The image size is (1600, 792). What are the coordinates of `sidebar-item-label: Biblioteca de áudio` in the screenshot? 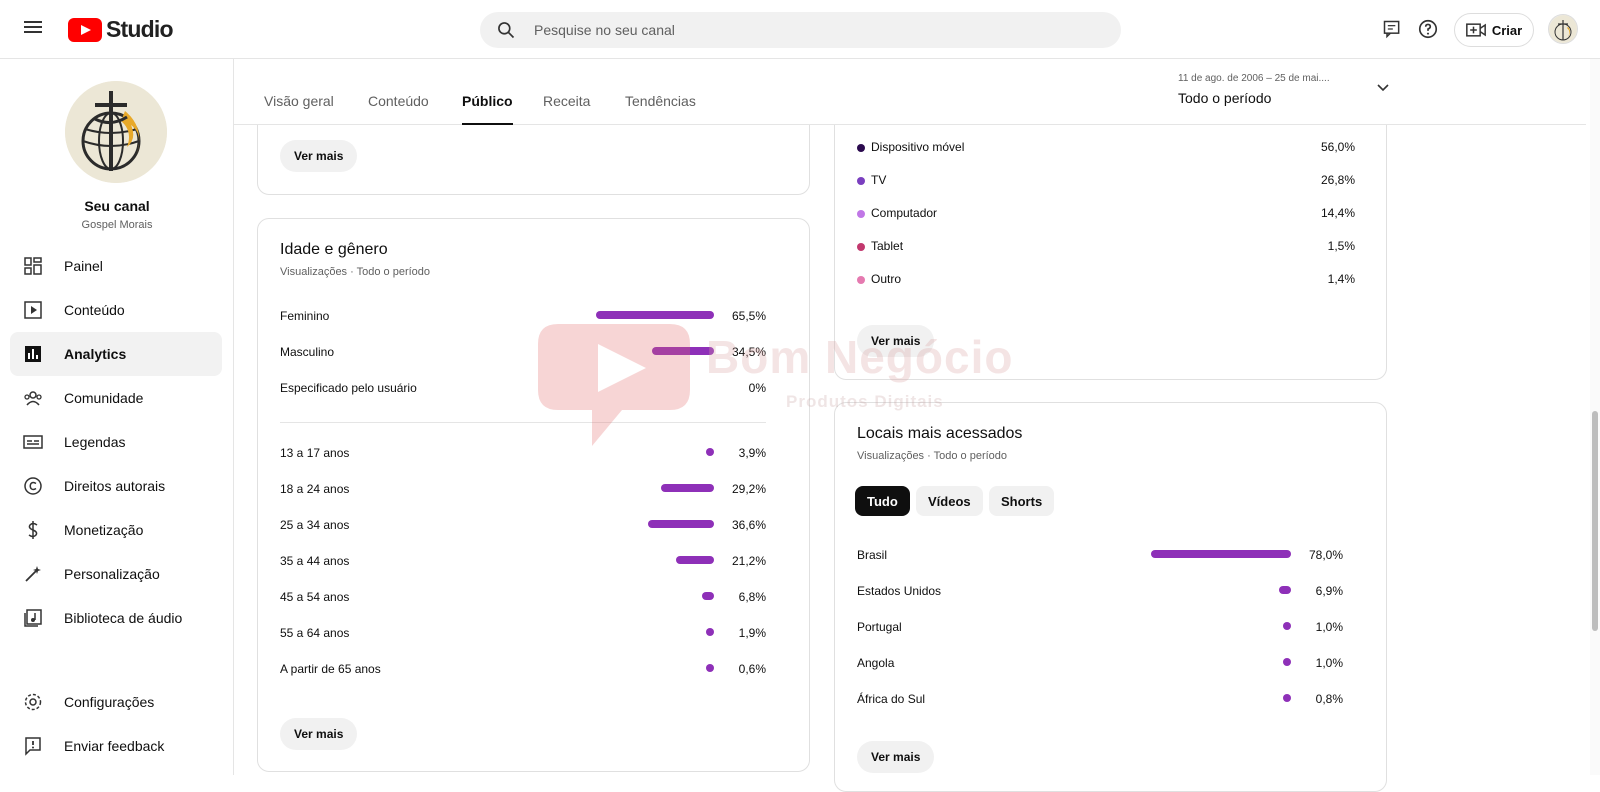 It's located at (123, 618).